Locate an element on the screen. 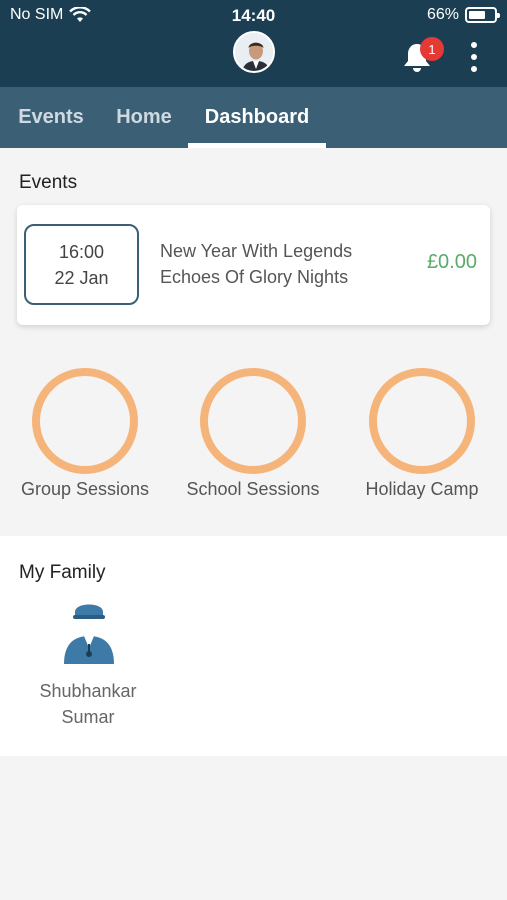 Image resolution: width=507 pixels, height=900 pixels. member-name: Shubhankar Sumar is located at coordinates (88, 704).